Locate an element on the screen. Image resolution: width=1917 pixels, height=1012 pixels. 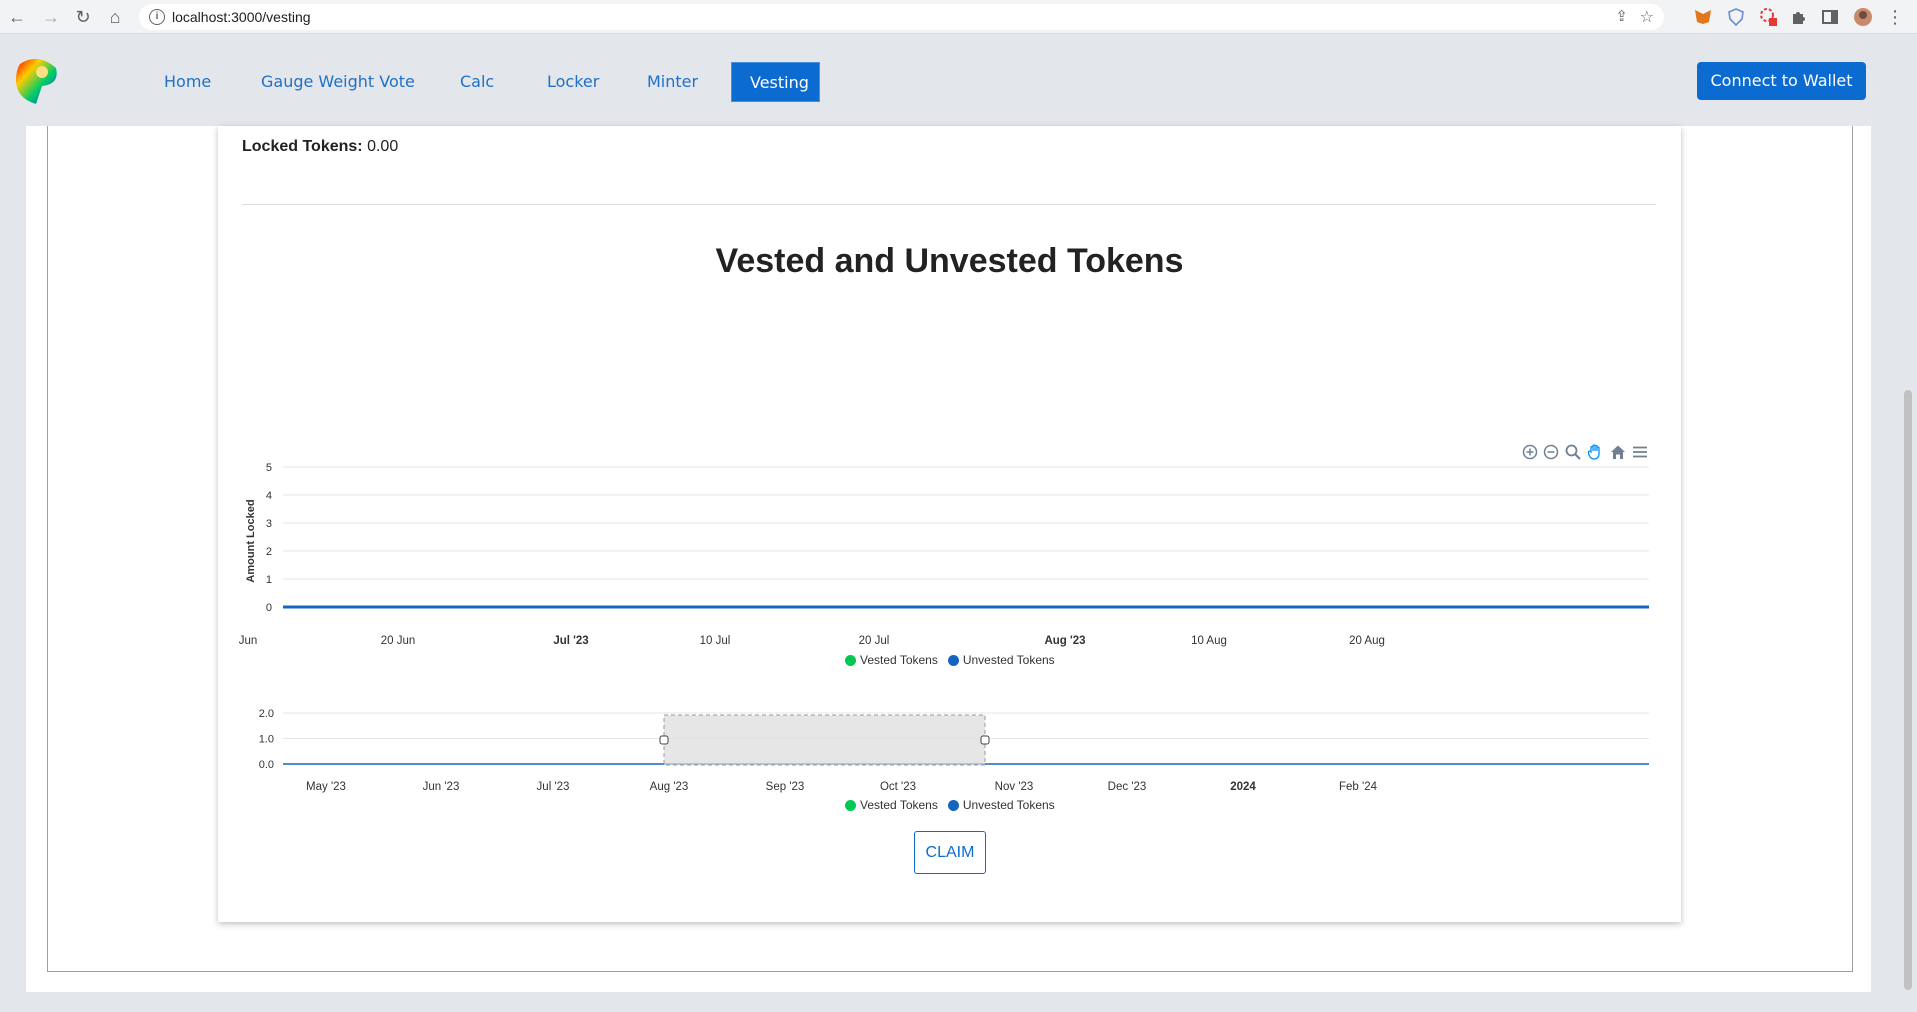
x-tick-label: Oct '23 is located at coordinates (898, 787).